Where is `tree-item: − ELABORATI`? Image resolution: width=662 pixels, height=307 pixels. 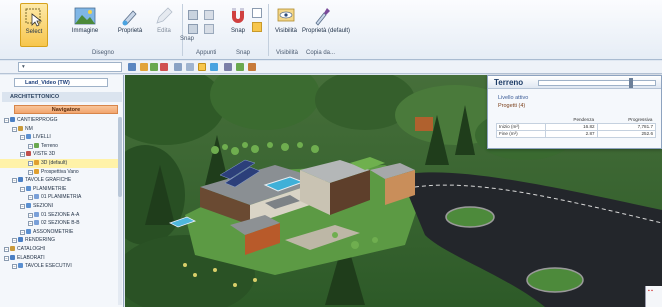 tree-item: − ELABORATI is located at coordinates (61, 258).